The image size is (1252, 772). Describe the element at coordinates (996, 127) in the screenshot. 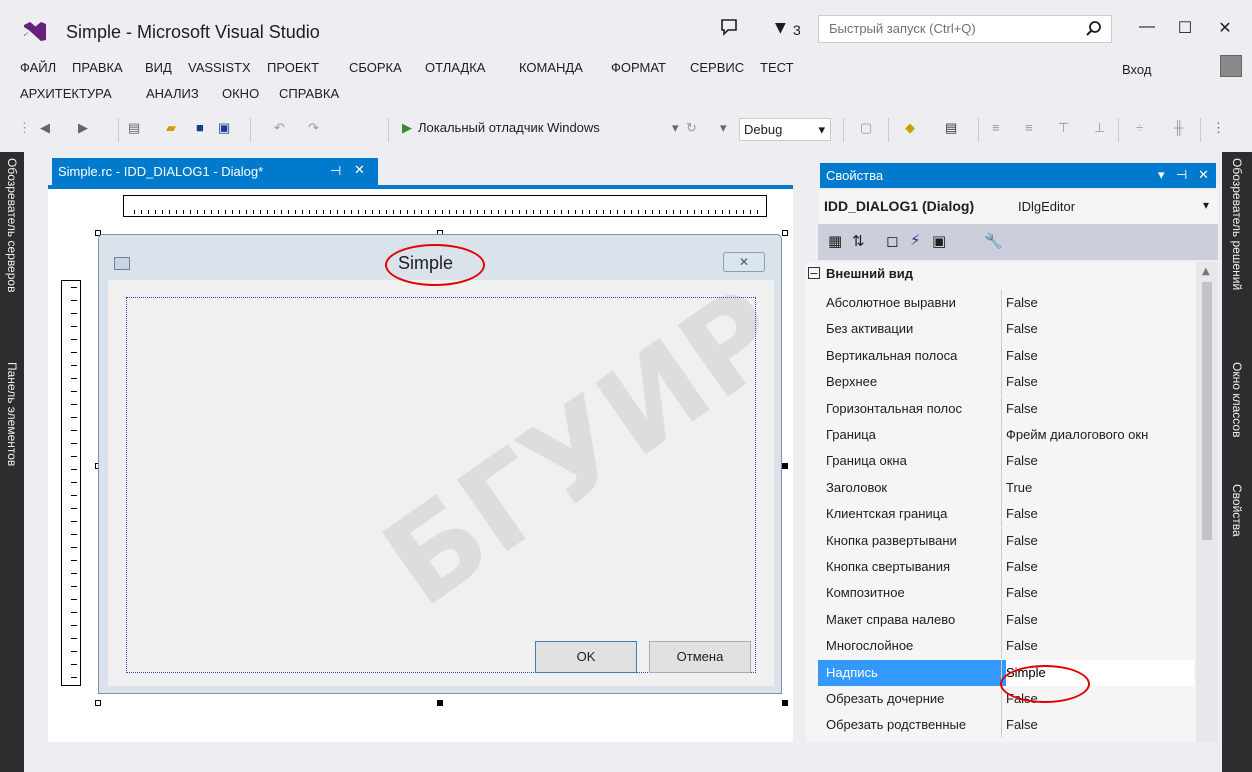

I see `align-left-icon: ≡` at that location.